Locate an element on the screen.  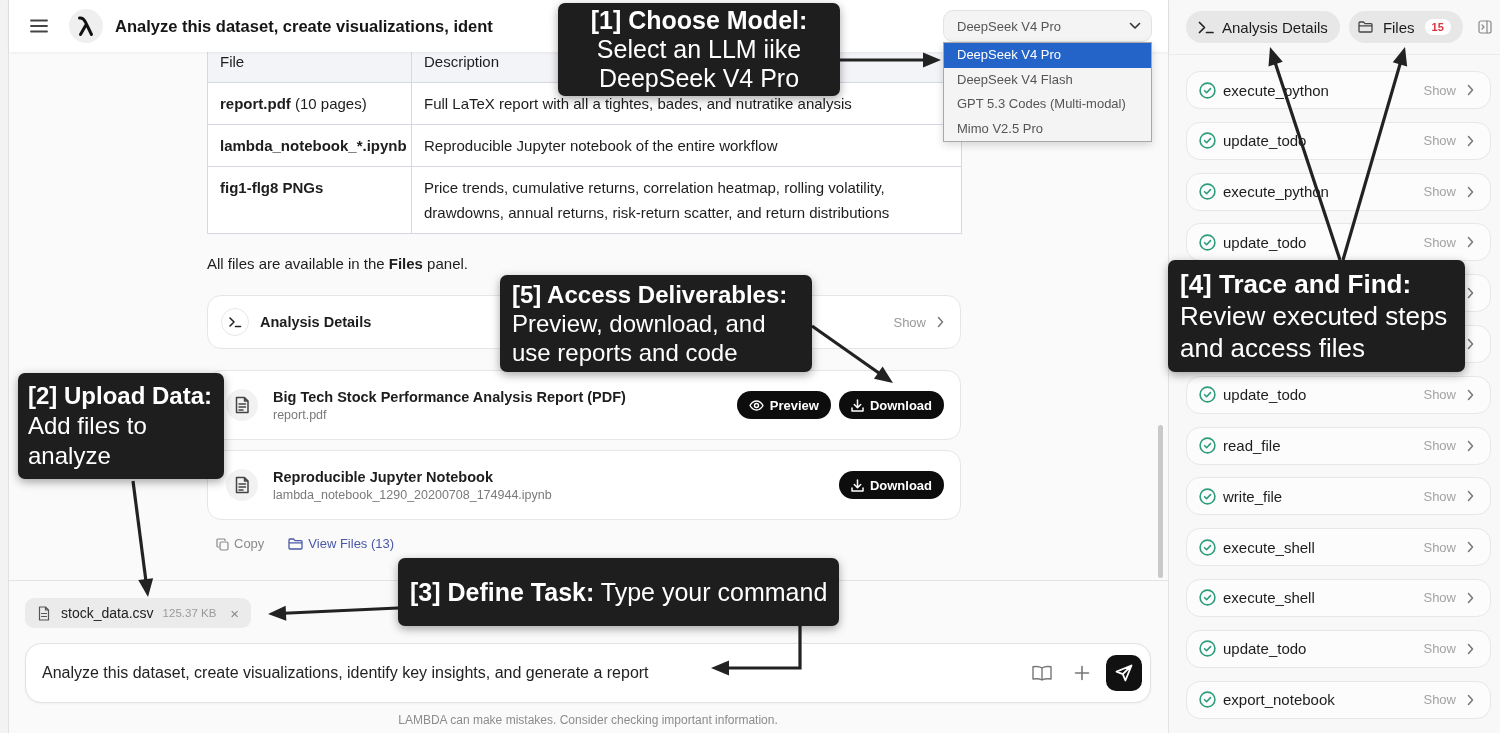
book-icon is located at coordinates (1042, 673).